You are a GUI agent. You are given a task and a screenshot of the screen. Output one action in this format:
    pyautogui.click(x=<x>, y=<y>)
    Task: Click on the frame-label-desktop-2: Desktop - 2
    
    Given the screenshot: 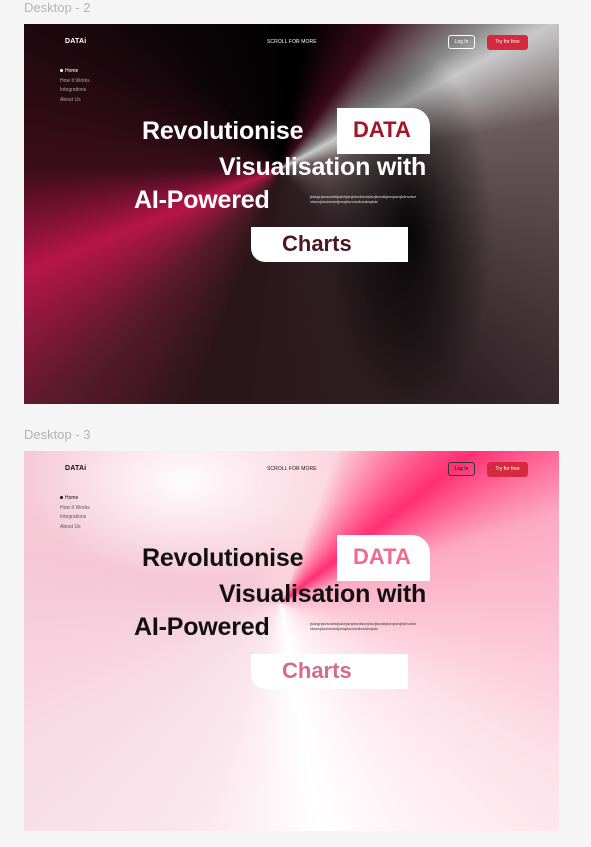 What is the action you would take?
    pyautogui.click(x=57, y=7)
    